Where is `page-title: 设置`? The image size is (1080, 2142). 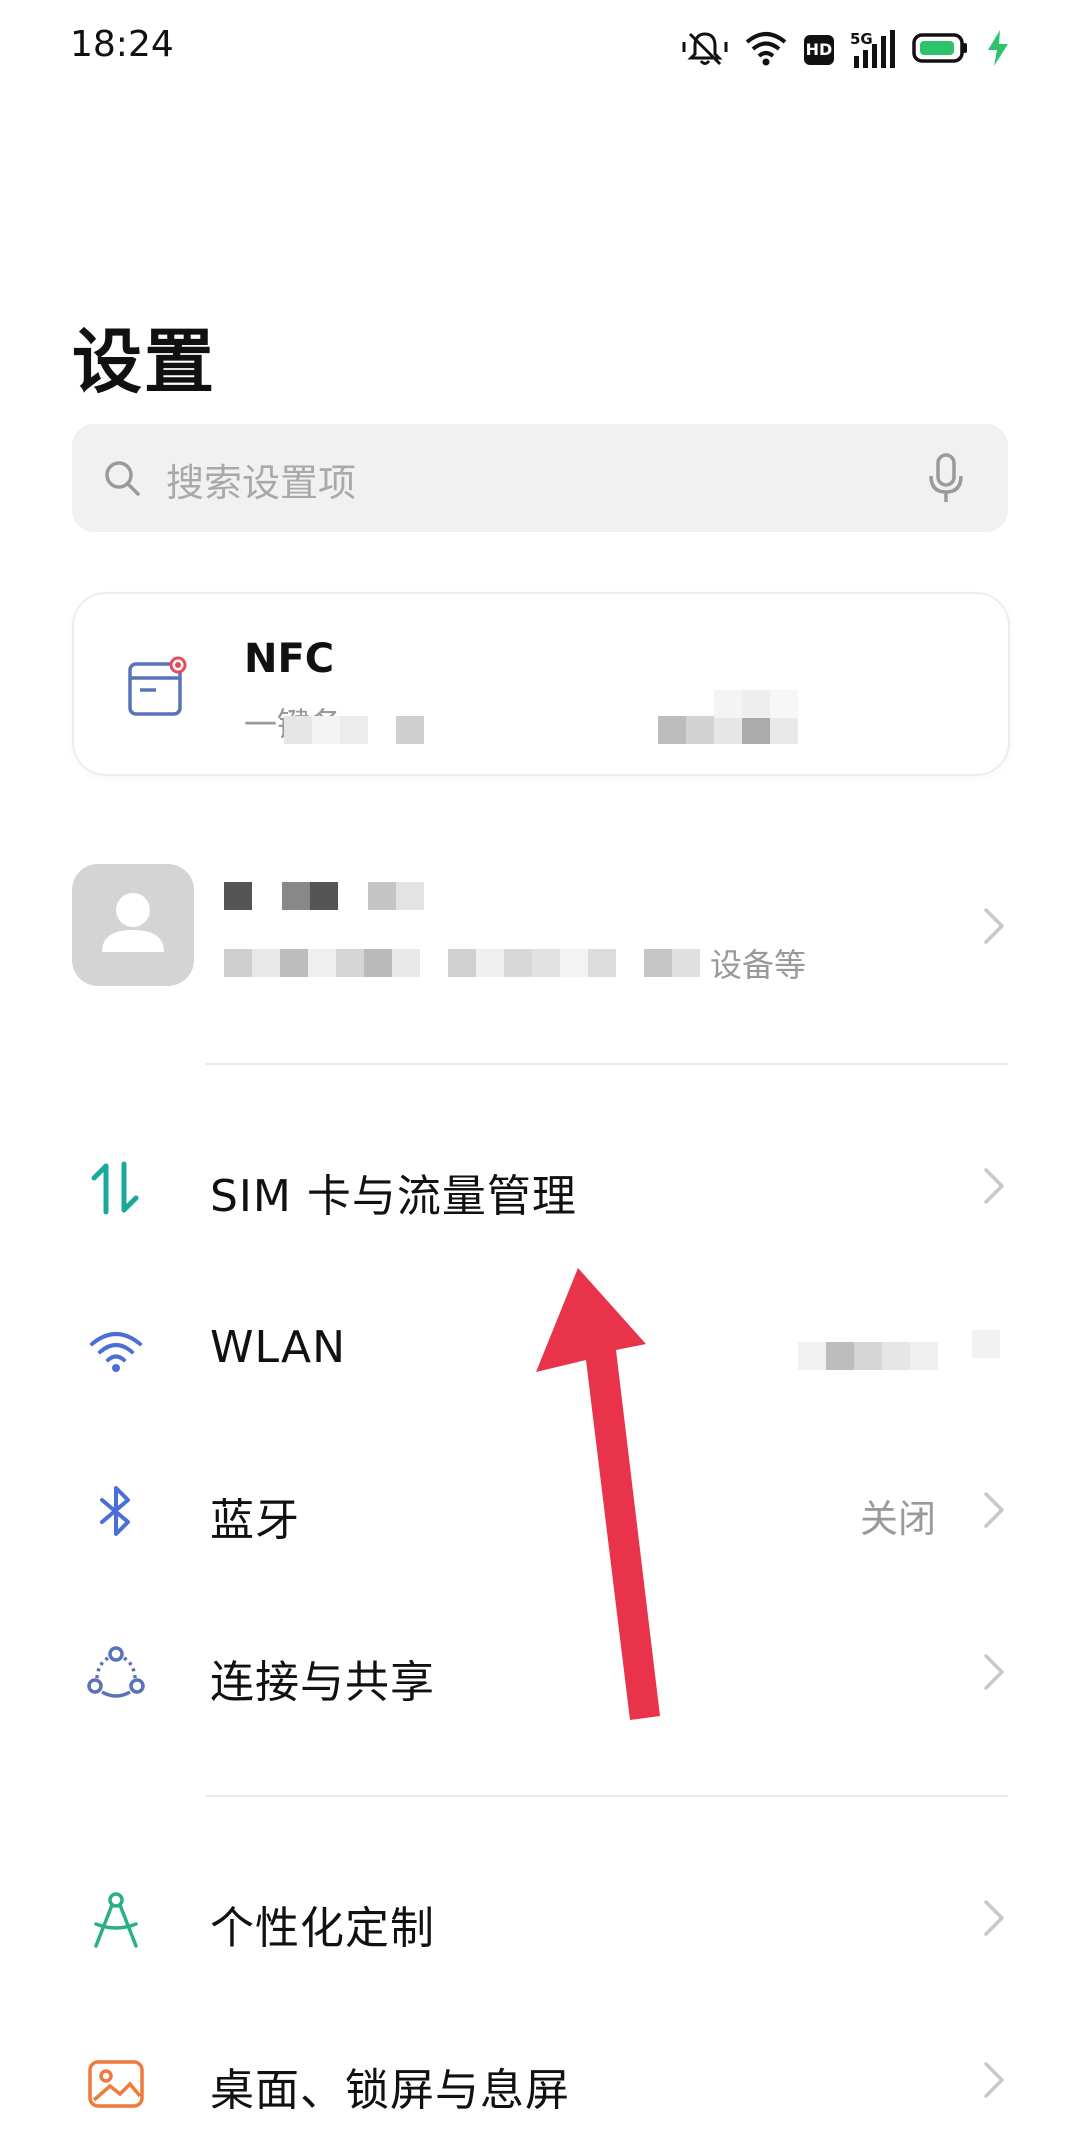 page-title: 设置 is located at coordinates (144, 362).